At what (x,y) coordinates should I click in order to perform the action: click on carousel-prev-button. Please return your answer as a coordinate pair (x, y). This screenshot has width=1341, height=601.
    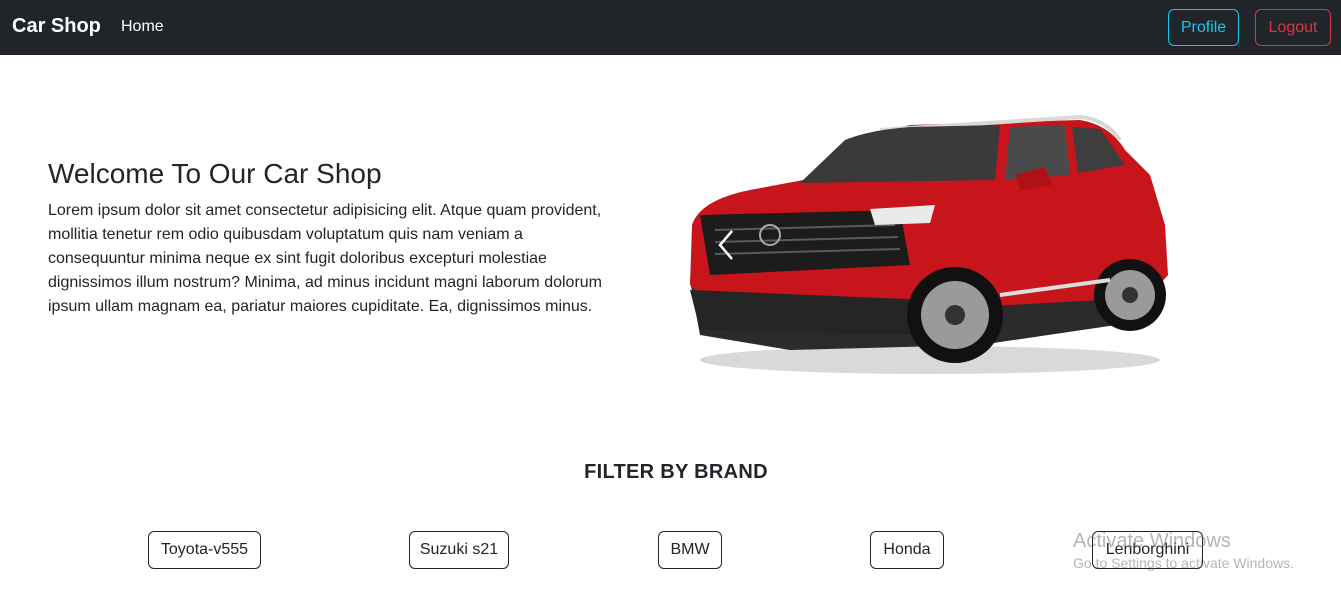
    Looking at the image, I should click on (726, 245).